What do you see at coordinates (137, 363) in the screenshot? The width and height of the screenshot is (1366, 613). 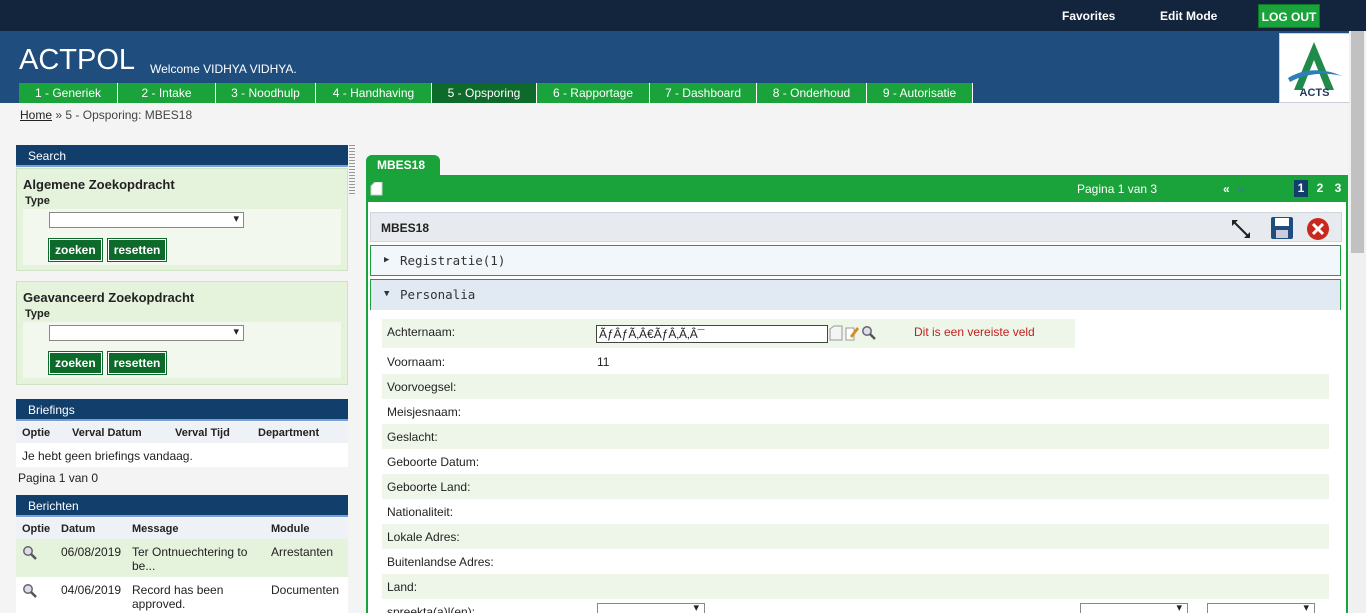 I see `advanced-reset-button: resetten` at bounding box center [137, 363].